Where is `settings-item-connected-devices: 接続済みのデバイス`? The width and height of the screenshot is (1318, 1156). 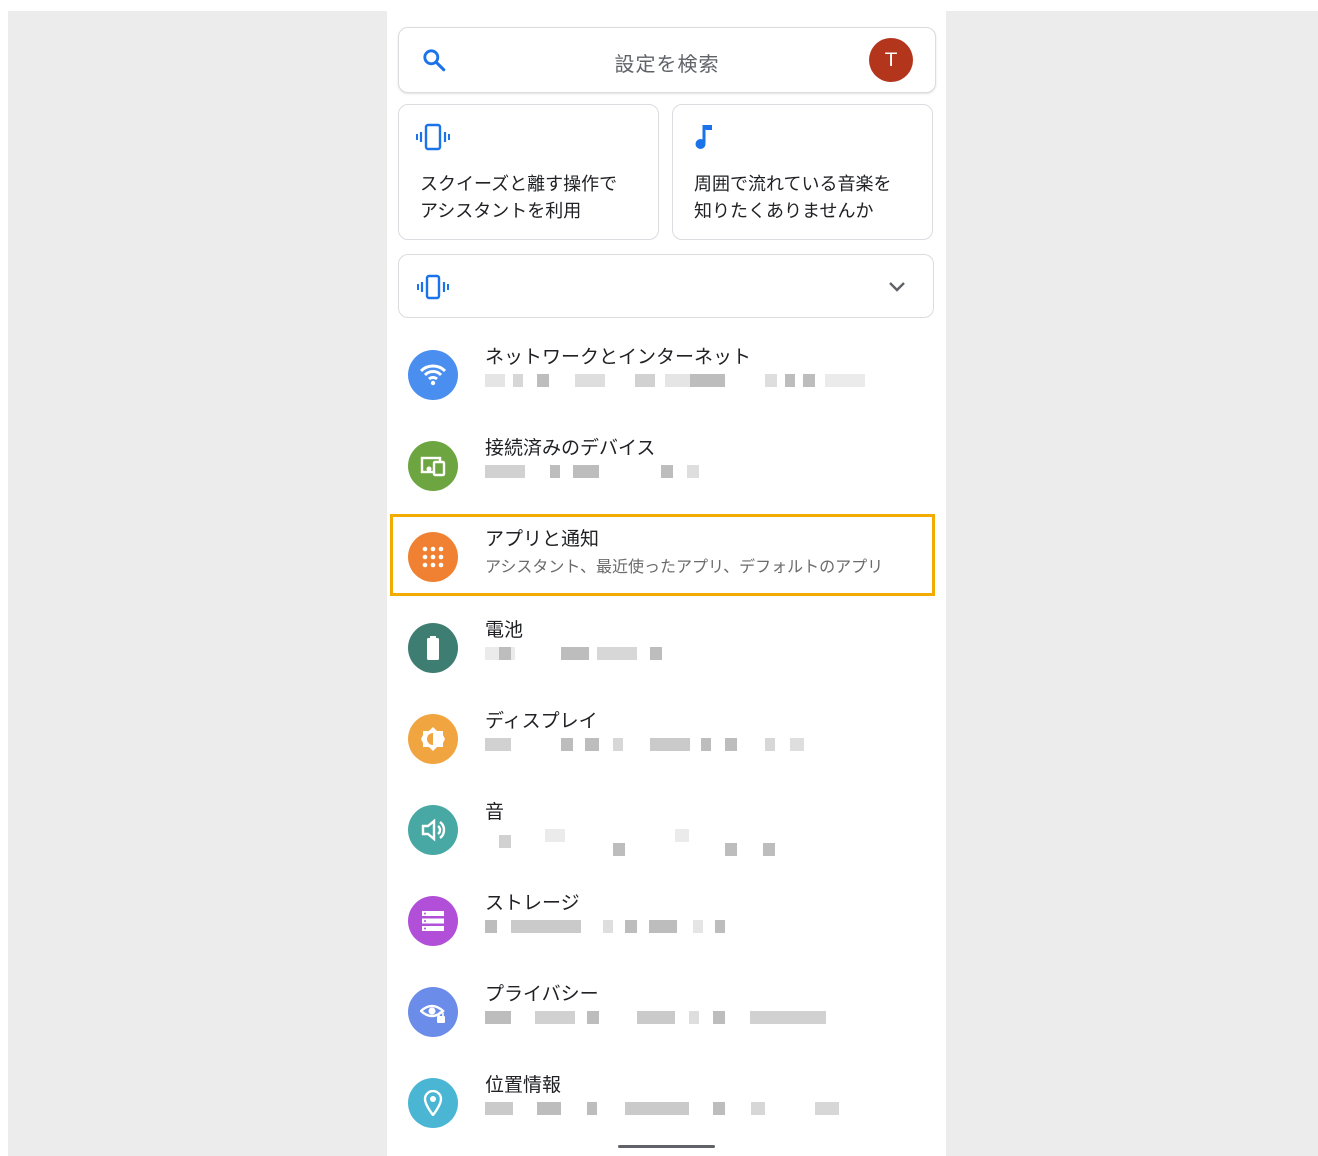
settings-item-connected-devices: 接続済みのデバイス is located at coordinates (666, 471).